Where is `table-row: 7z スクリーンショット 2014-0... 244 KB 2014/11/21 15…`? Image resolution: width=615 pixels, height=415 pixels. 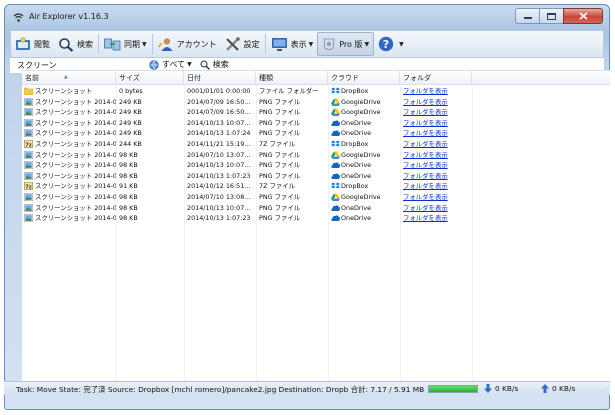
table-row: 7z スクリーンショット 2014-0... 244 KB 2014/11/21 15… is located at coordinates (316, 144).